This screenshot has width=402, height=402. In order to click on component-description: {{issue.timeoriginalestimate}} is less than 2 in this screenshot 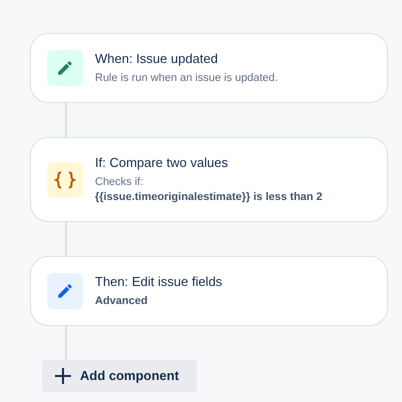, I will do `click(208, 197)`.